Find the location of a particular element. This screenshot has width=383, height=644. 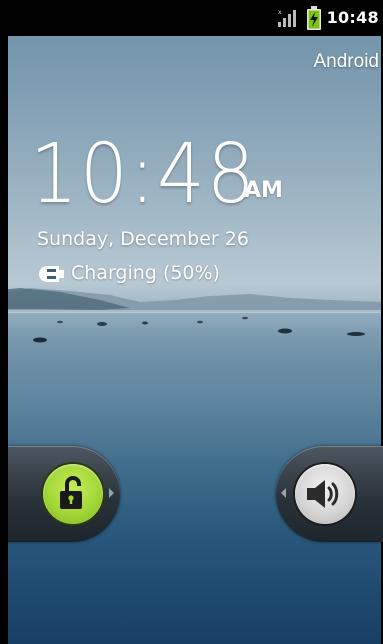

date-label: Sunday, December 26 is located at coordinates (143, 239).